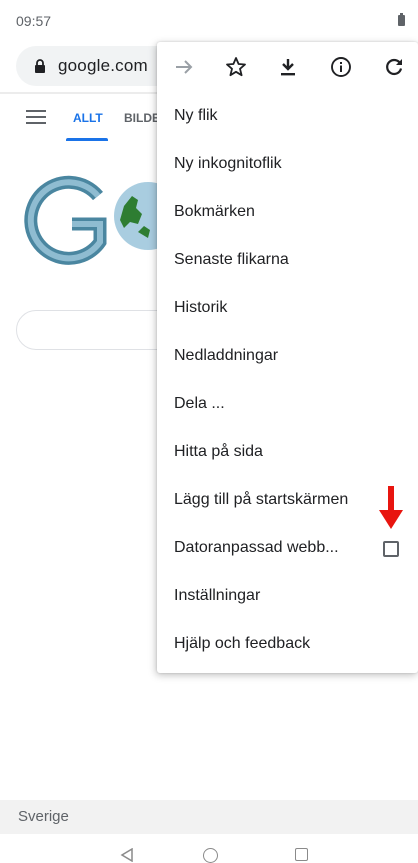 The width and height of the screenshot is (418, 863). I want to click on red-arrow-annotation-icon, so click(391, 507).